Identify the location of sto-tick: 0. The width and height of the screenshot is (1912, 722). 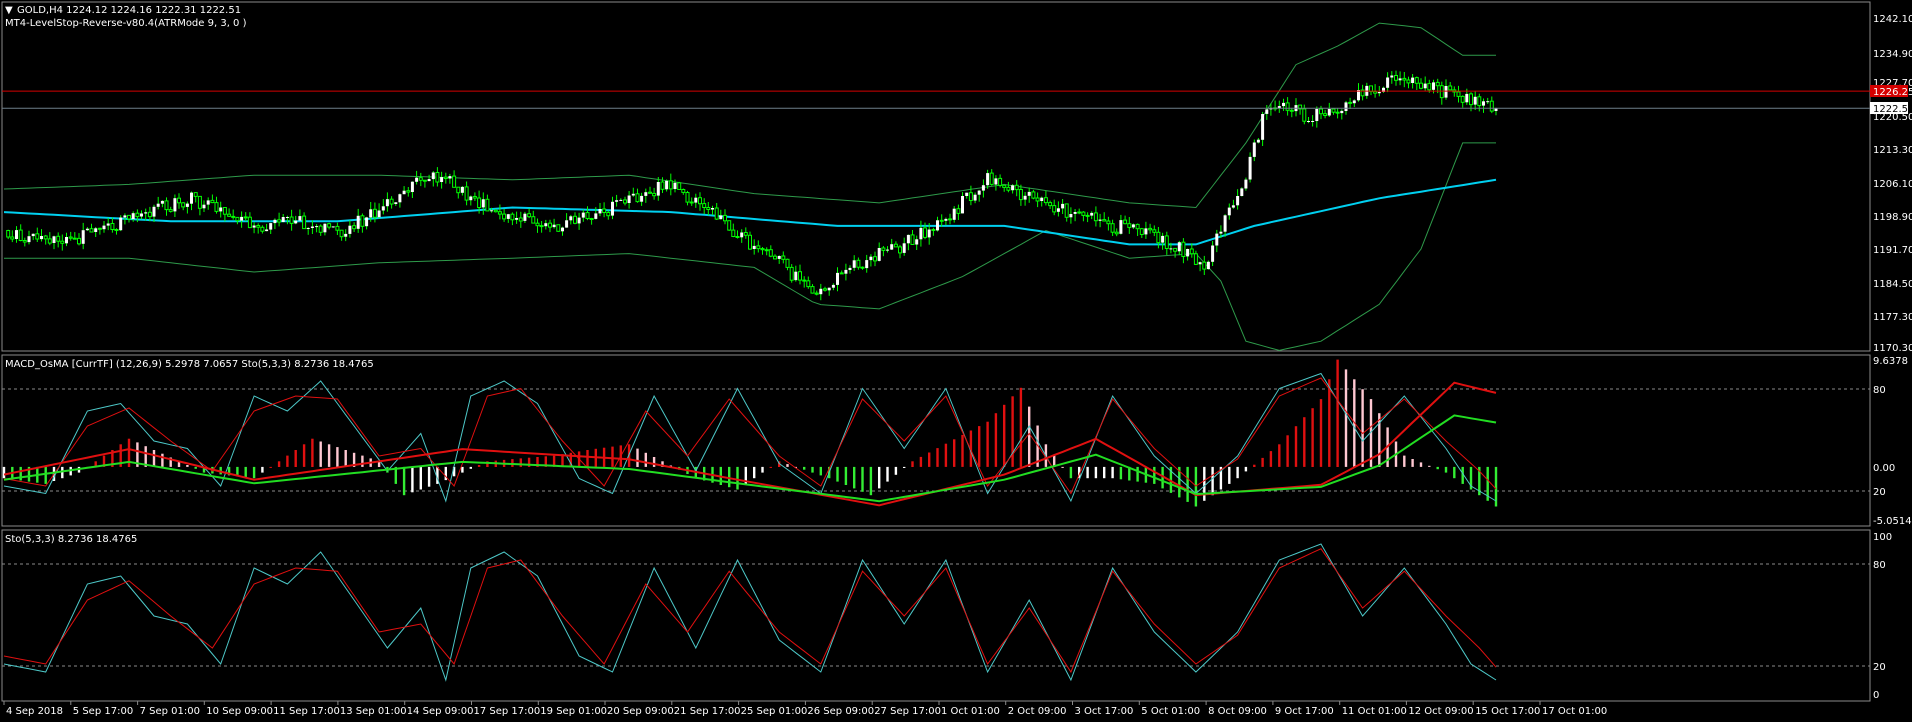
(1876, 695).